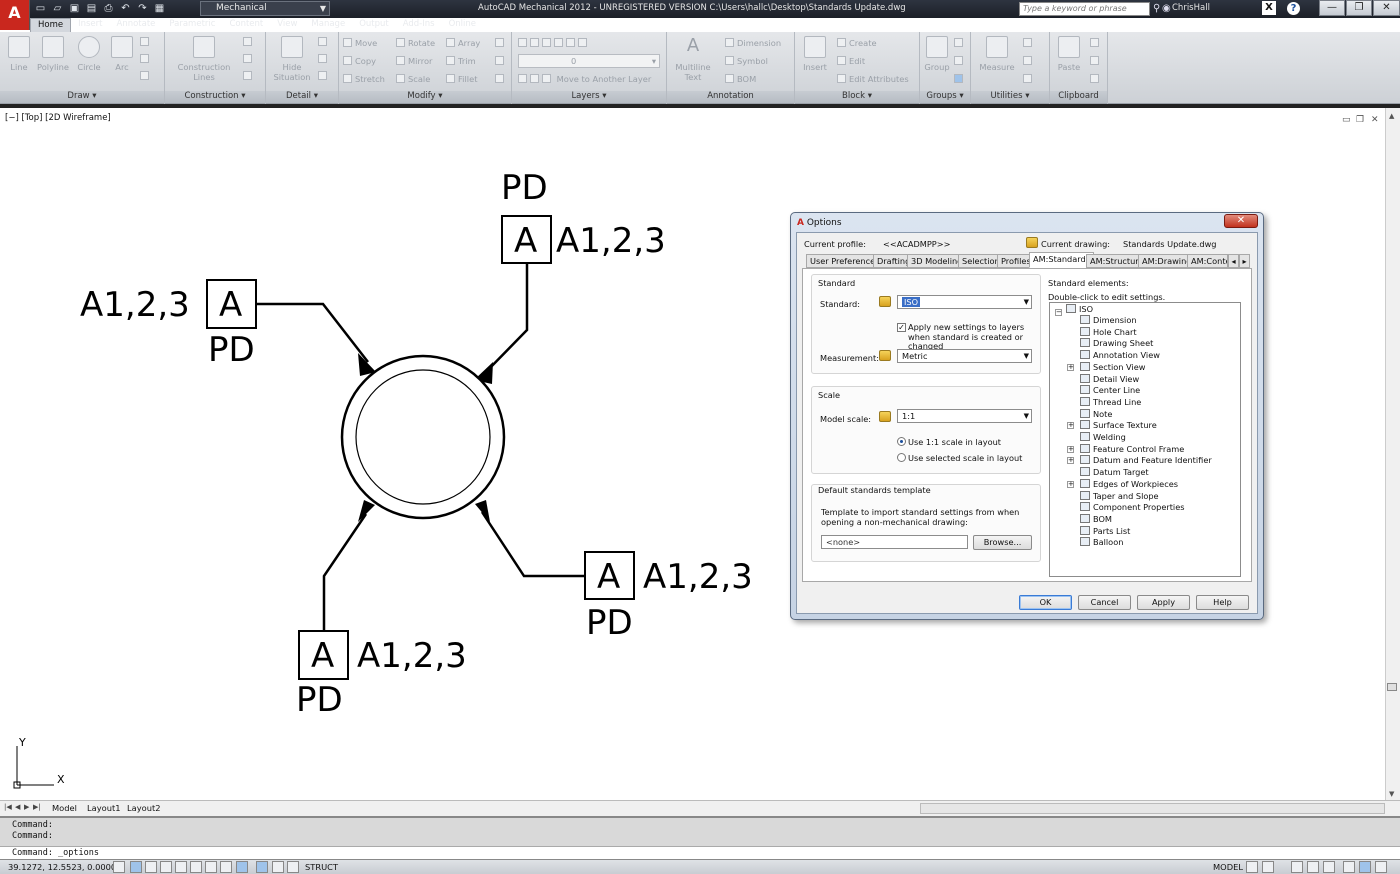 The width and height of the screenshot is (1400, 874). Describe the element at coordinates (136, 867) in the screenshot. I see `snap-icon` at that location.